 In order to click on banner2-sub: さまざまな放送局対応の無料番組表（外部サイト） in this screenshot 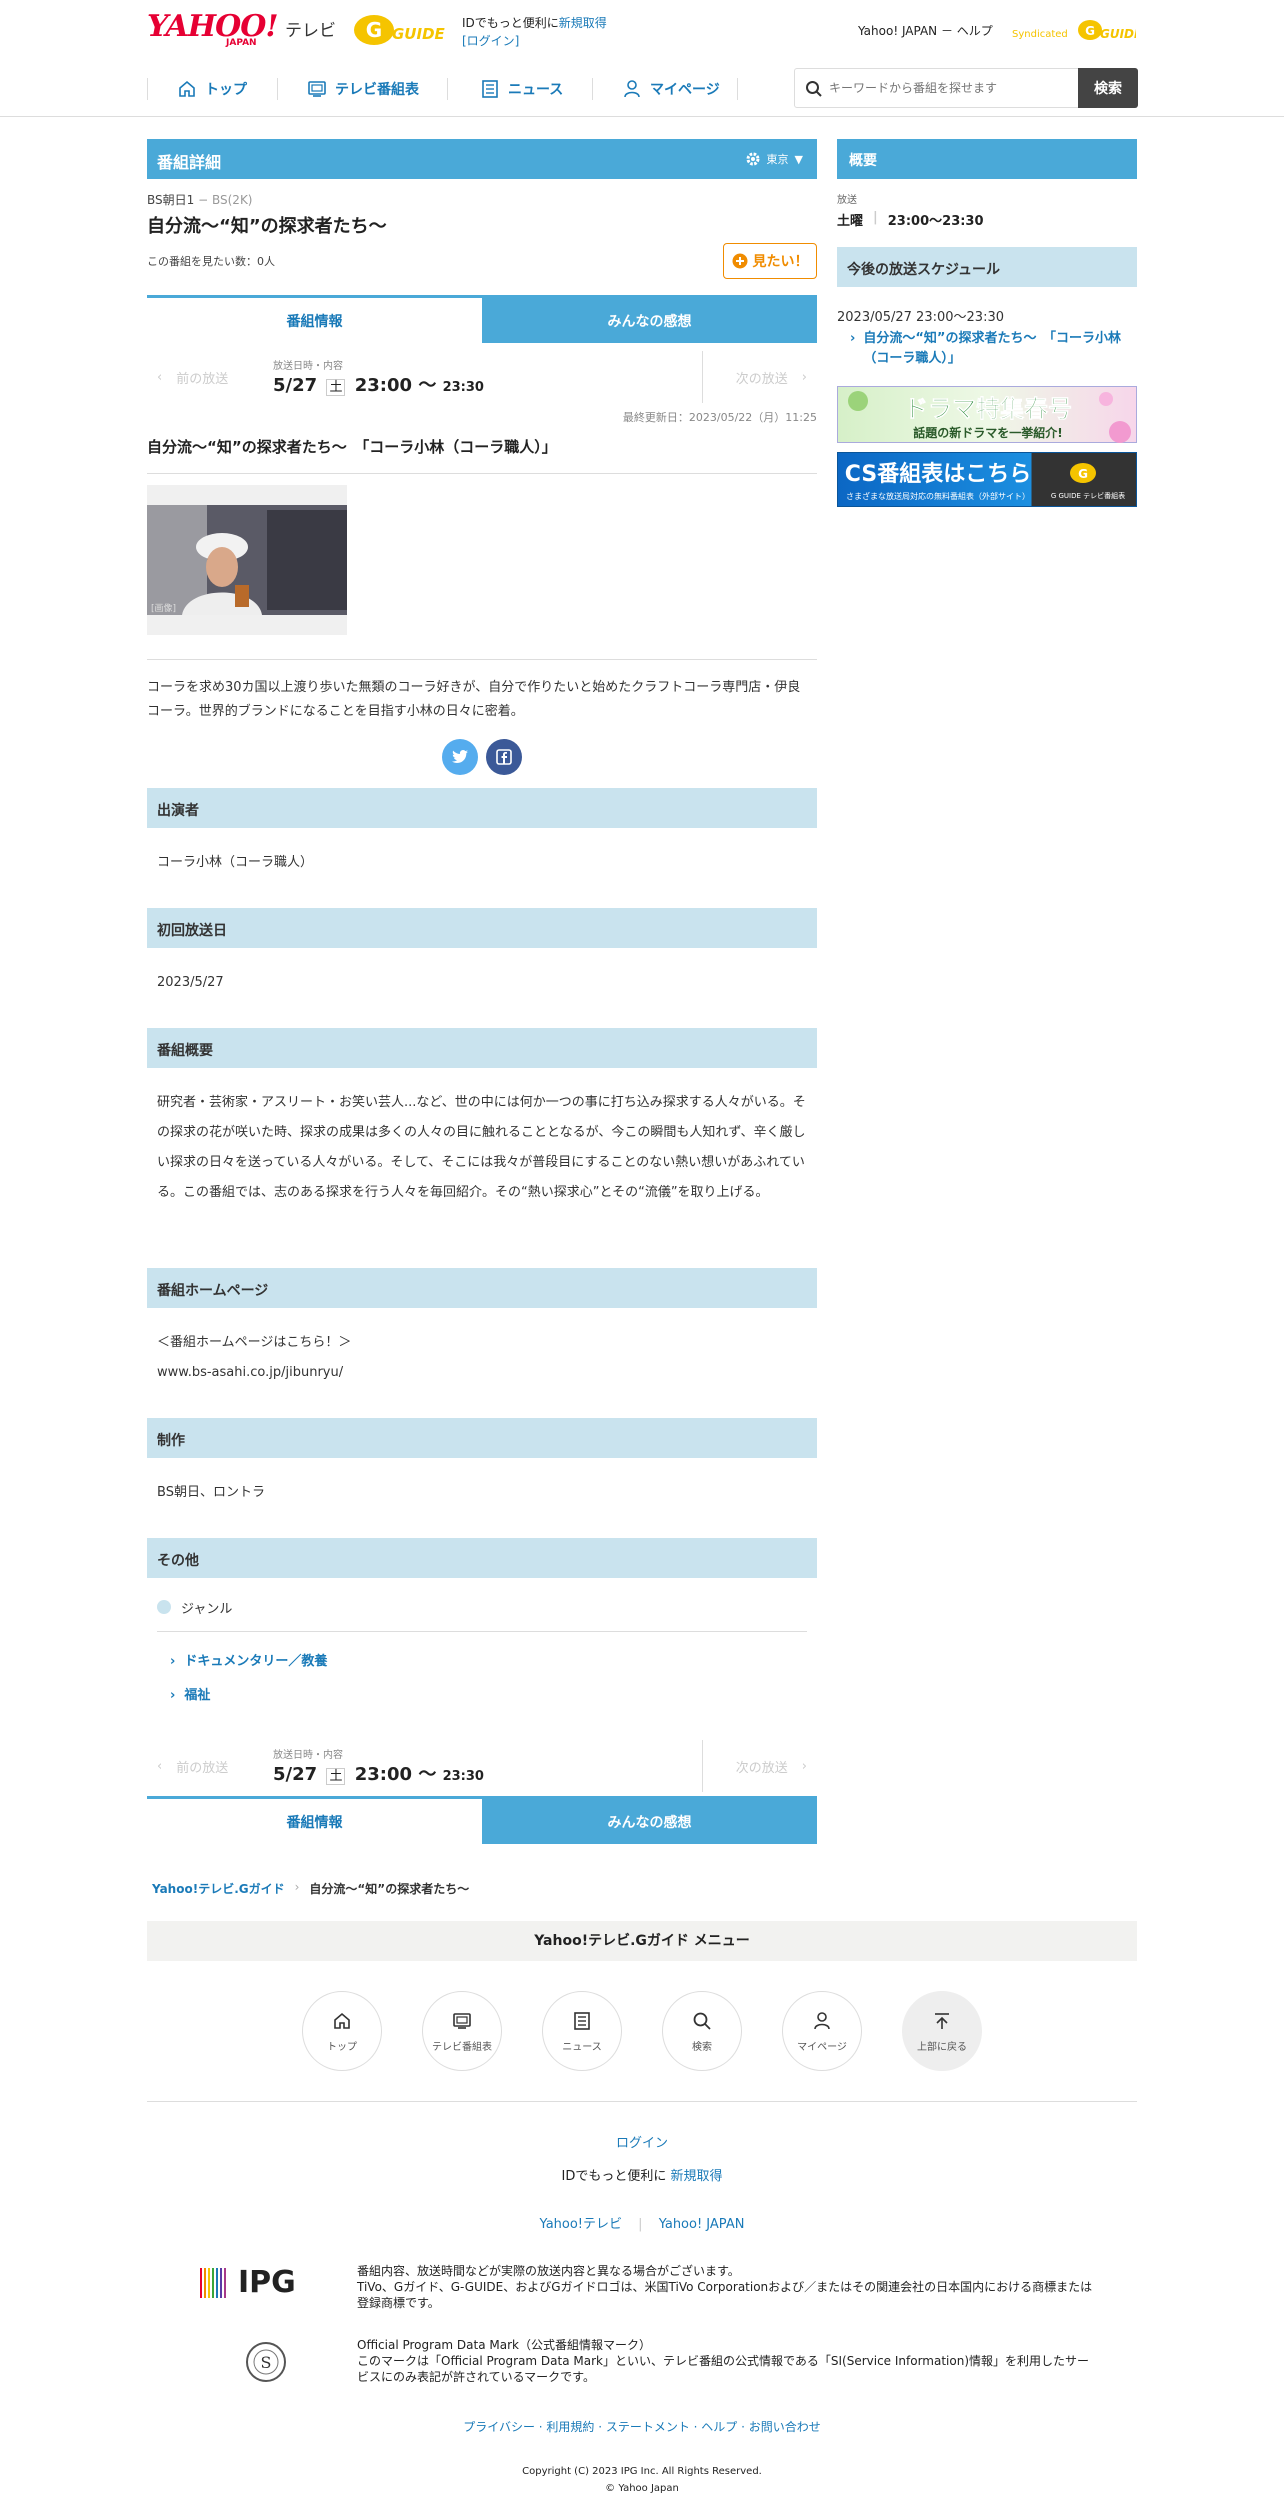, I will do `click(938, 496)`.